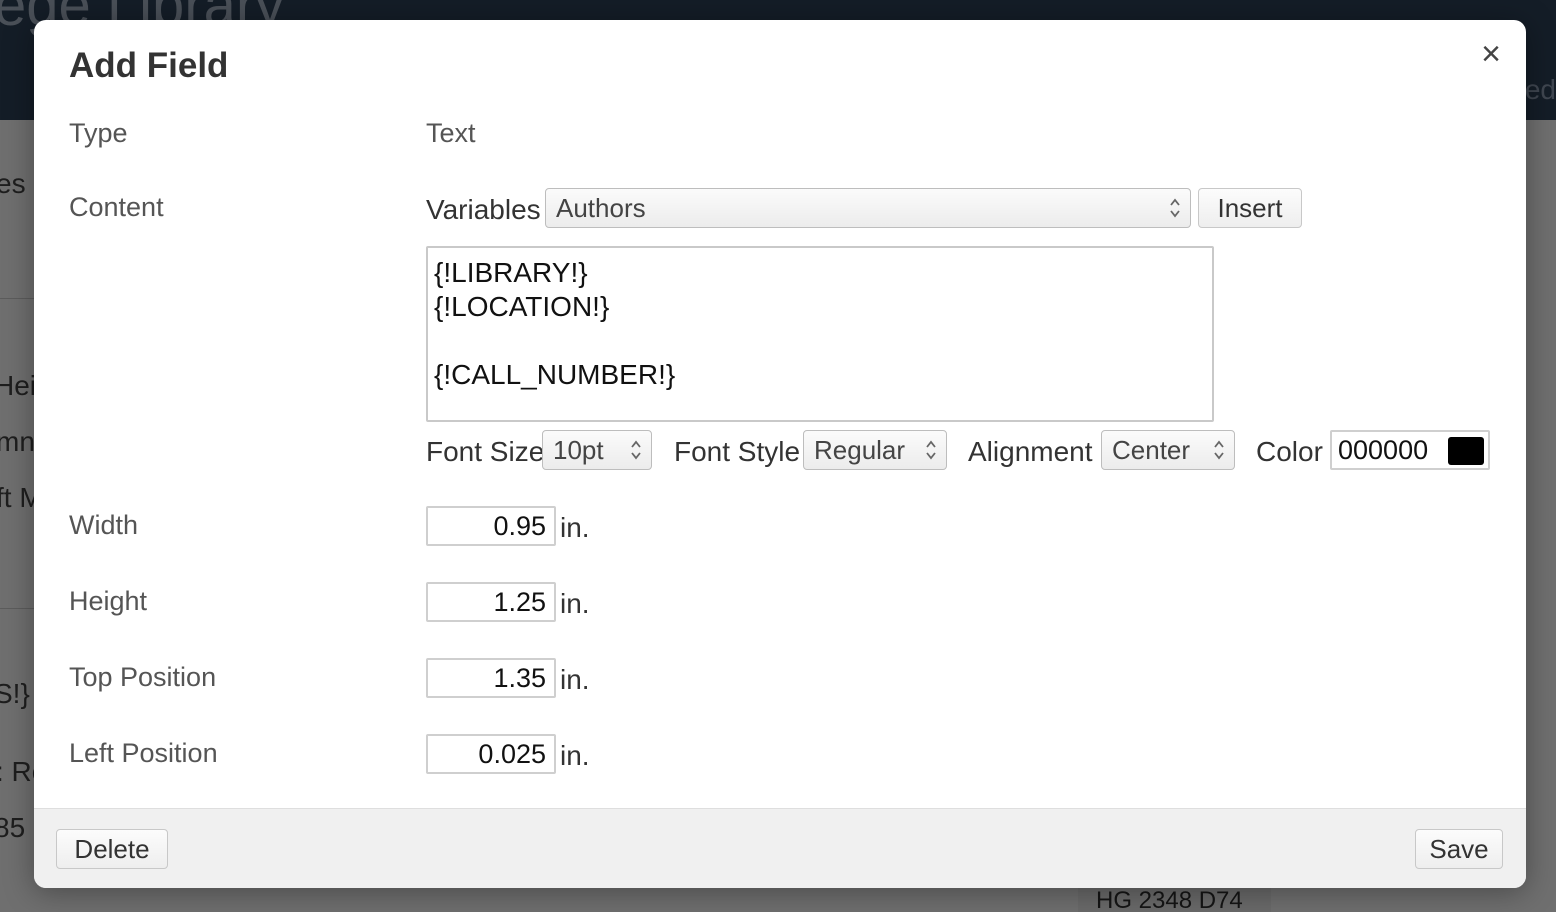  I want to click on content-textarea: {!LIBRARY!} {!LOCATION!} {!CALL_NUMBER!}, so click(820, 334).